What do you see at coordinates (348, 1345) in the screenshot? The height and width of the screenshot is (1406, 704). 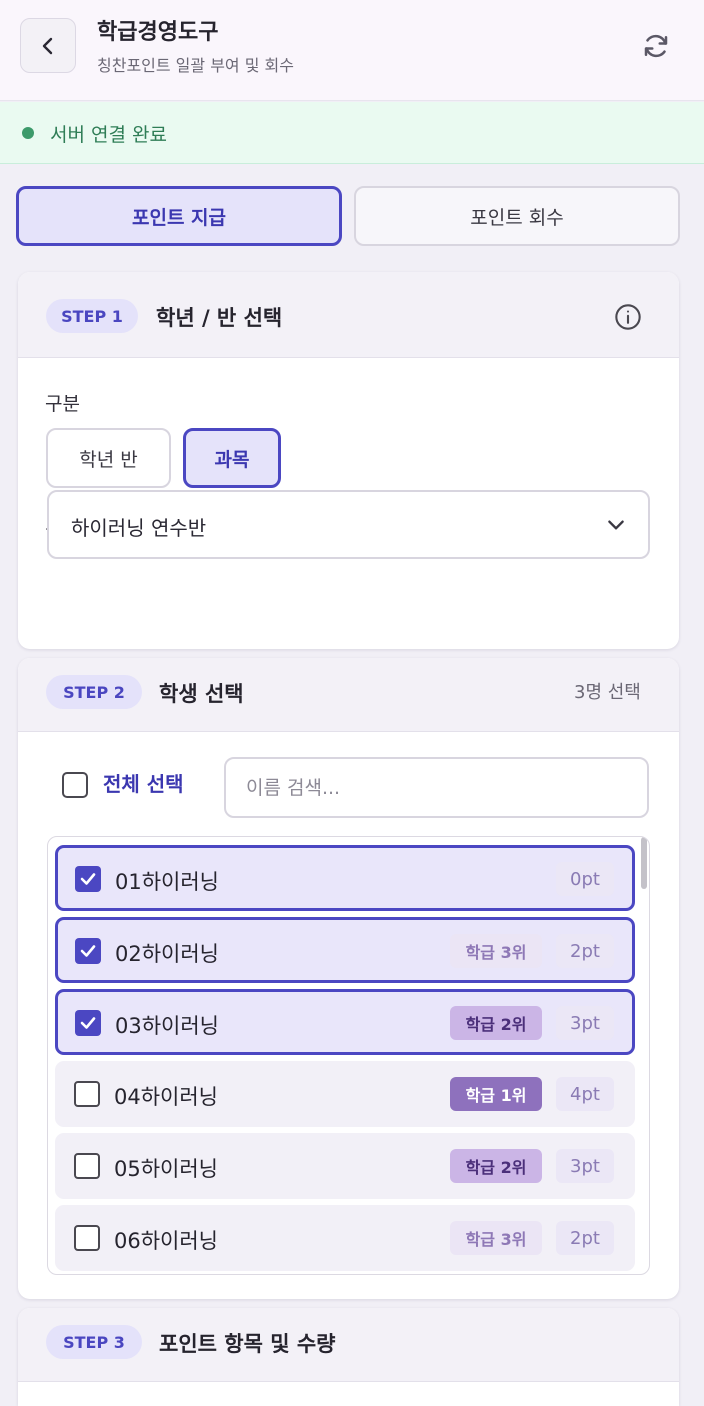 I see `step3-header: STEP 3 포인트 항목 및 수량` at bounding box center [348, 1345].